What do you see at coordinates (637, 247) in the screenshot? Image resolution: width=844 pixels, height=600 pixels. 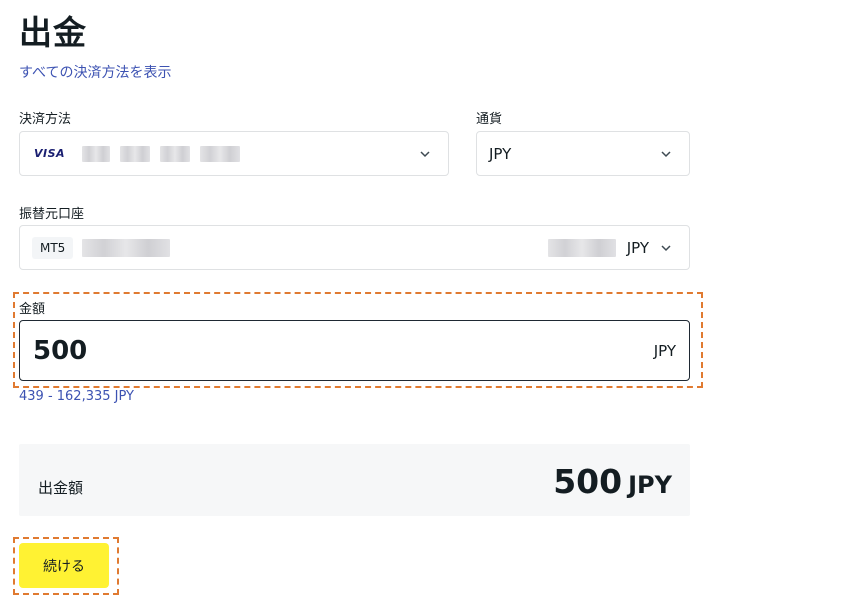 I see `account-currency: JPY` at bounding box center [637, 247].